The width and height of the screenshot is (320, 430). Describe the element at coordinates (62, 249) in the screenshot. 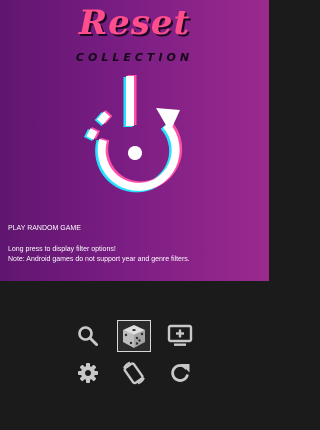

I see `hint-text: Long press to display filter options!` at that location.